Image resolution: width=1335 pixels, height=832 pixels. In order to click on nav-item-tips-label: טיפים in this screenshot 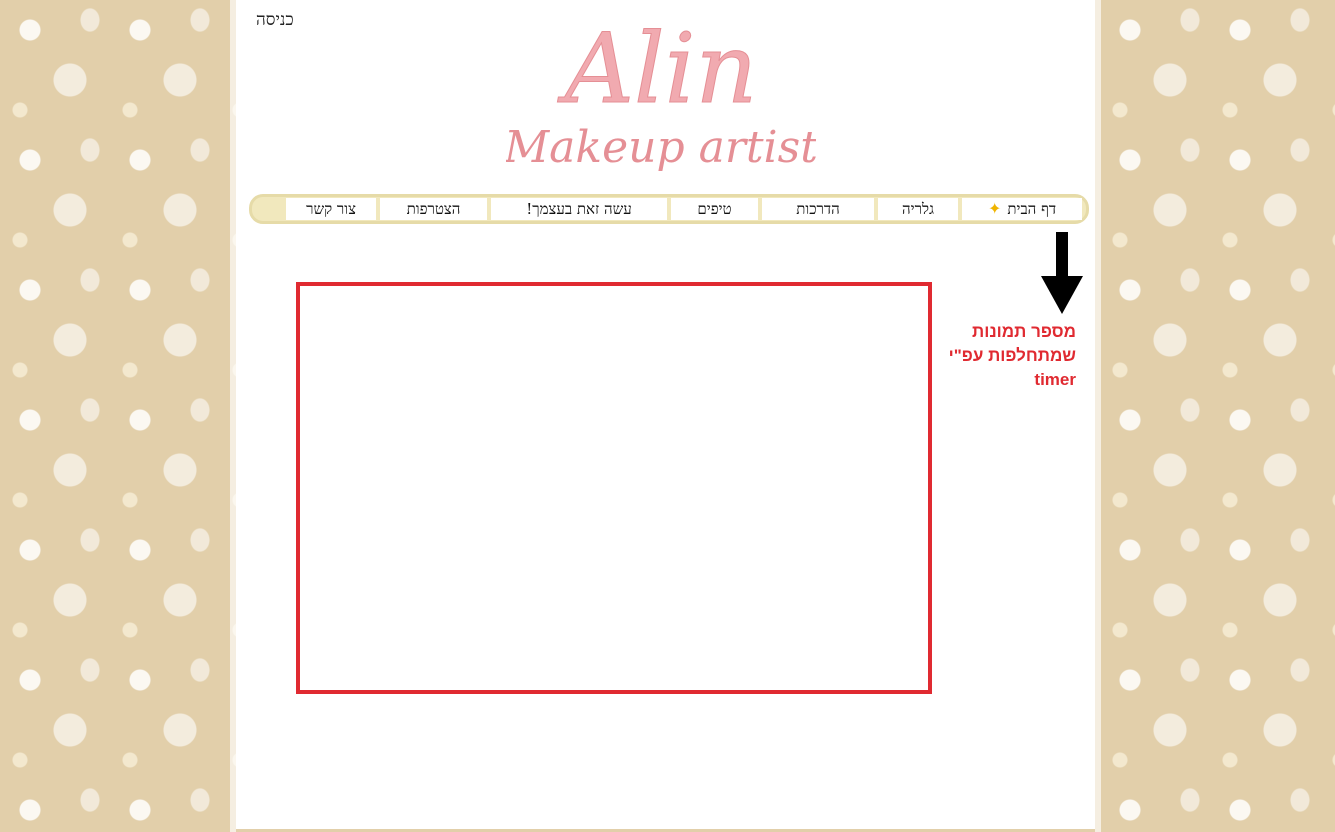, I will do `click(714, 209)`.